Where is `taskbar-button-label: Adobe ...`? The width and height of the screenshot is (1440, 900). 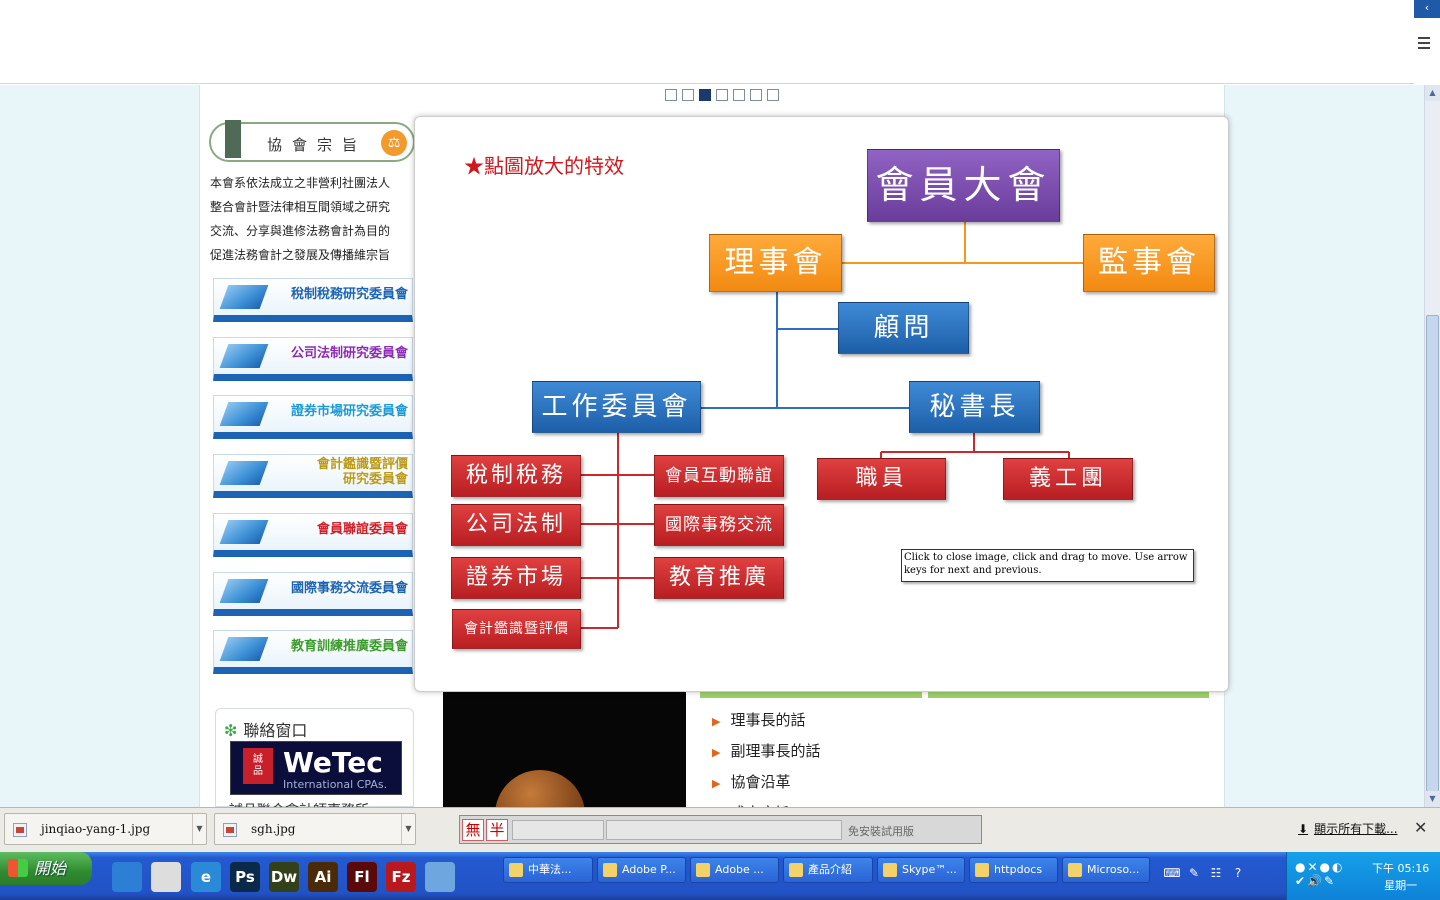
taskbar-button-label: Adobe ... is located at coordinates (739, 869).